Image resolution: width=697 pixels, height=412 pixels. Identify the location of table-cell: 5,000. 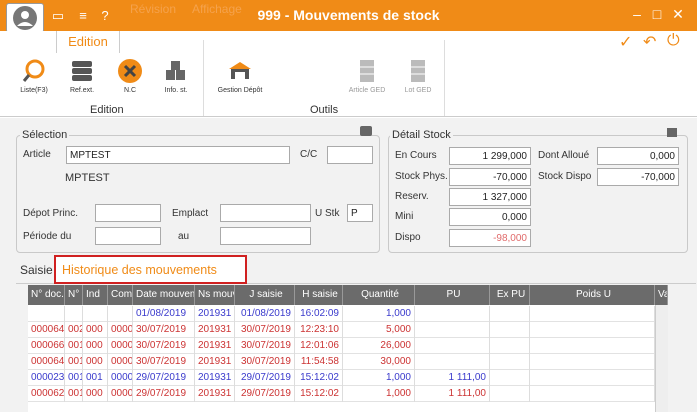
(379, 330).